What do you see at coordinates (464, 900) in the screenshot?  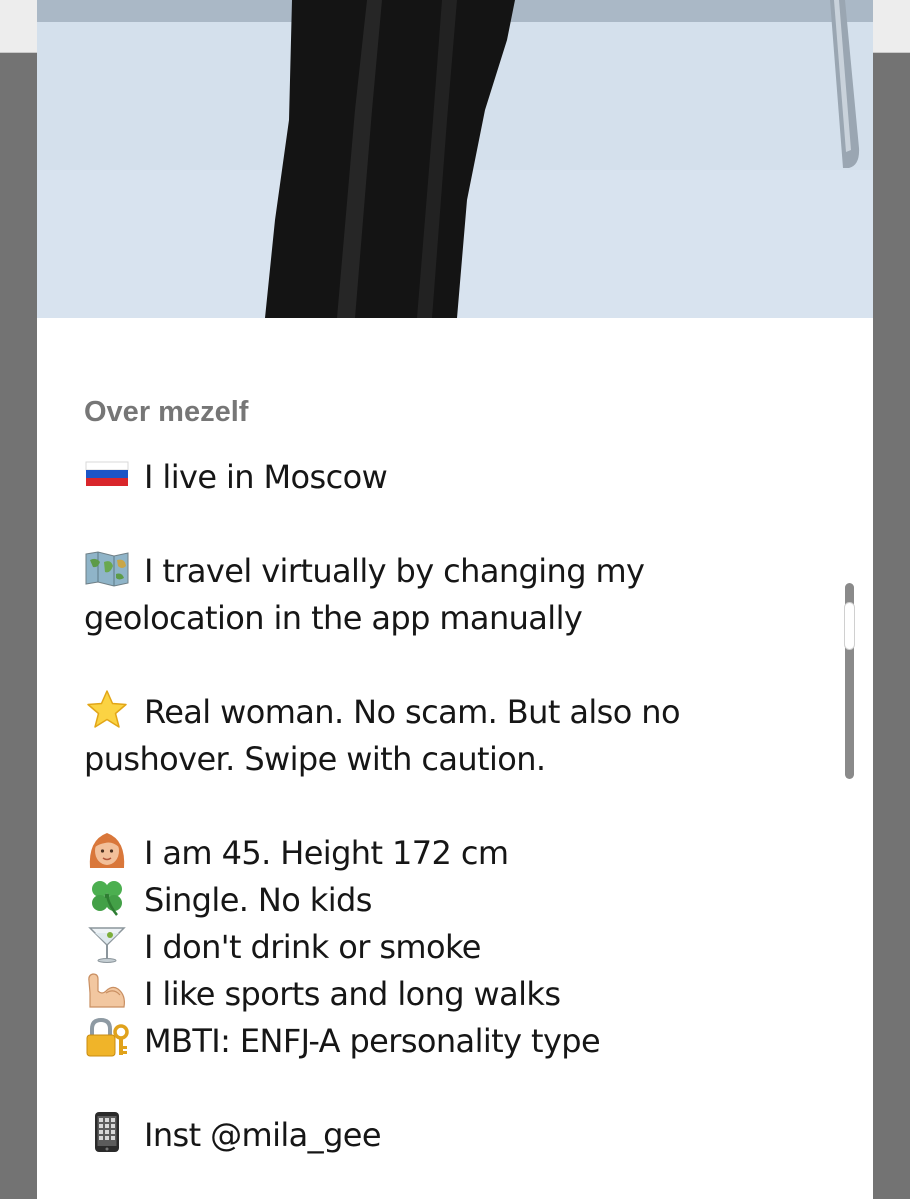 I see `bio-line-single: Single. No kids` at bounding box center [464, 900].